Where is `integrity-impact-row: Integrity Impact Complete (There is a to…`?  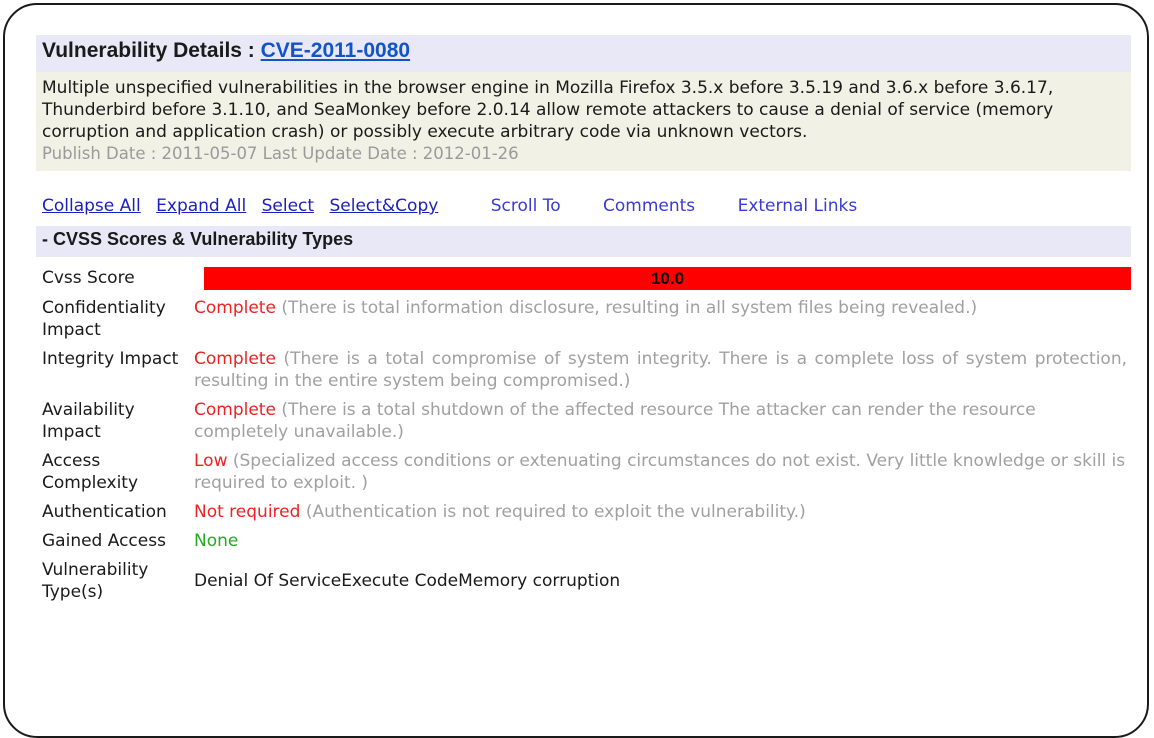
integrity-impact-row: Integrity Impact Complete (There is a to… is located at coordinates (586, 370).